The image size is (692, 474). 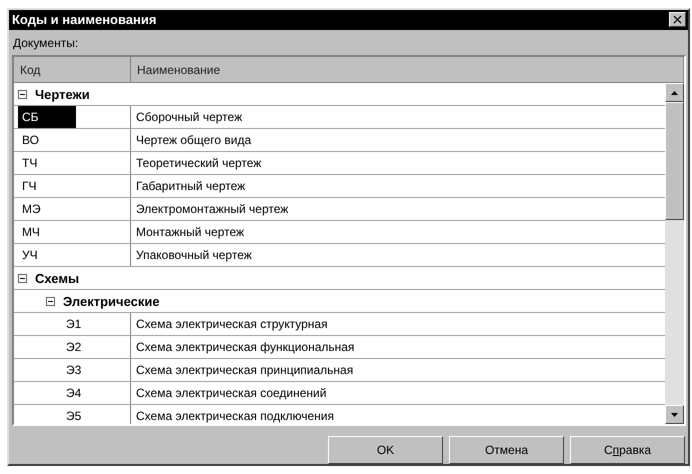 What do you see at coordinates (244, 370) in the screenshot?
I see `name-cell-text: Схема электрическая принципиальная` at bounding box center [244, 370].